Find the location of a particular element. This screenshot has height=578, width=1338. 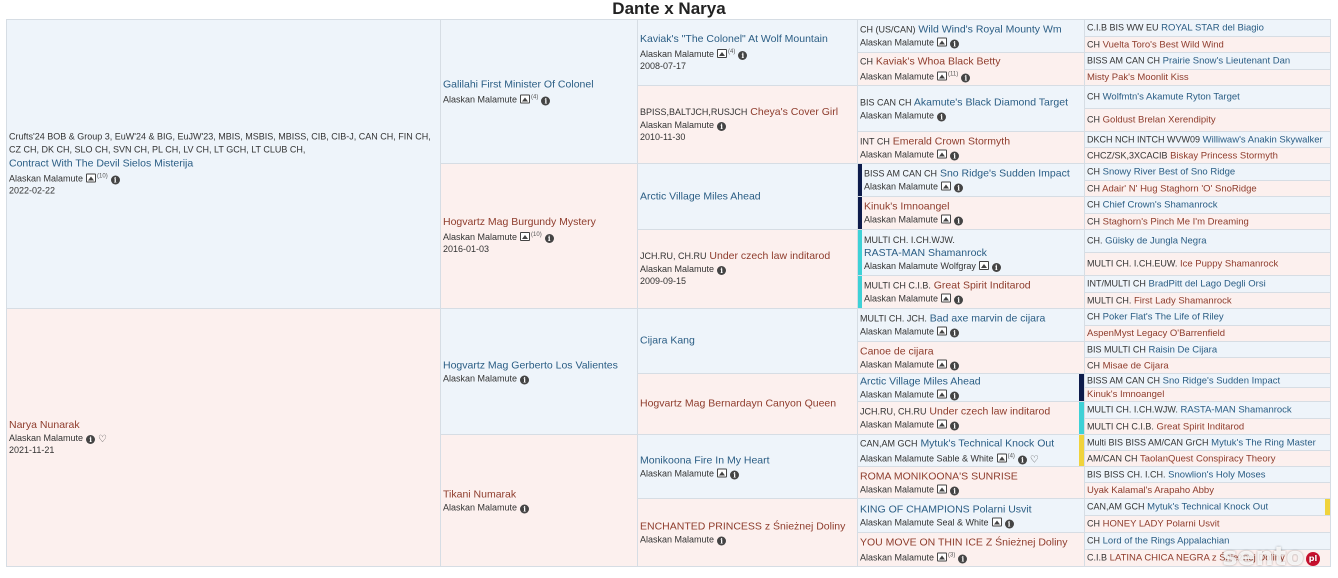

dog-name-link: Bad axe marvin de cijara is located at coordinates (988, 319).